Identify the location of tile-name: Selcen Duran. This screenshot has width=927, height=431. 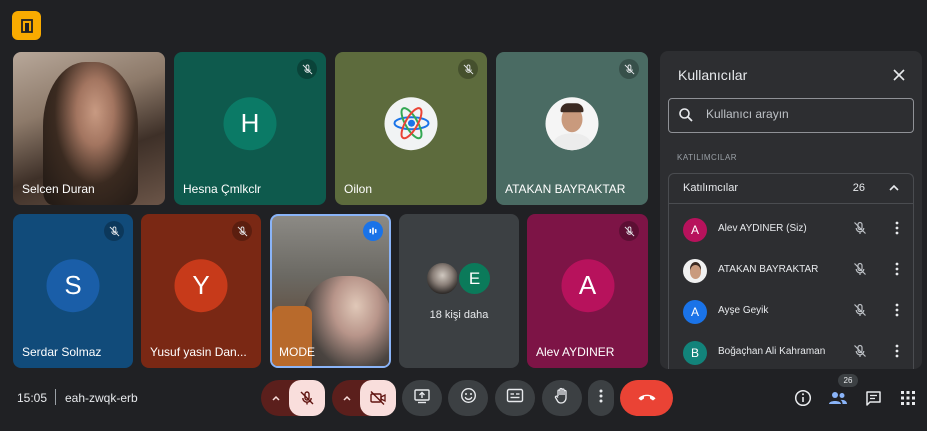
(58, 189).